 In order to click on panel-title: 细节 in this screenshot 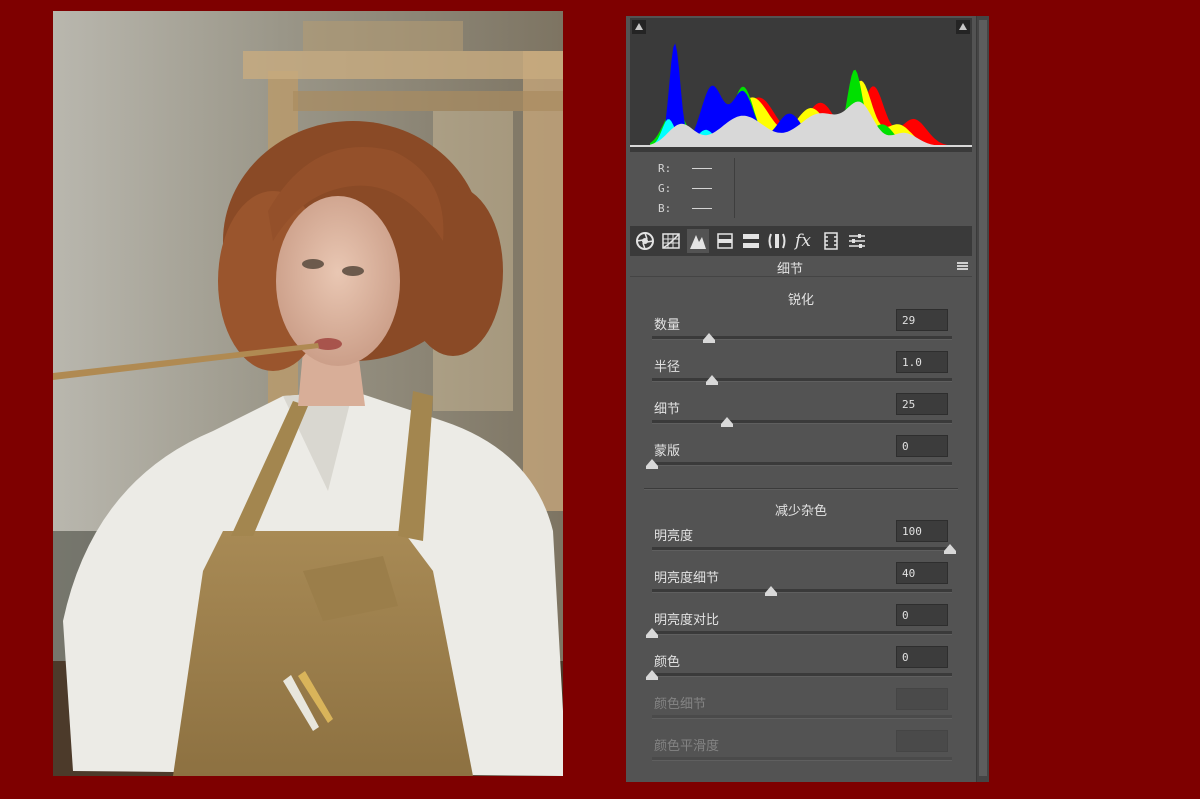, I will do `click(789, 269)`.